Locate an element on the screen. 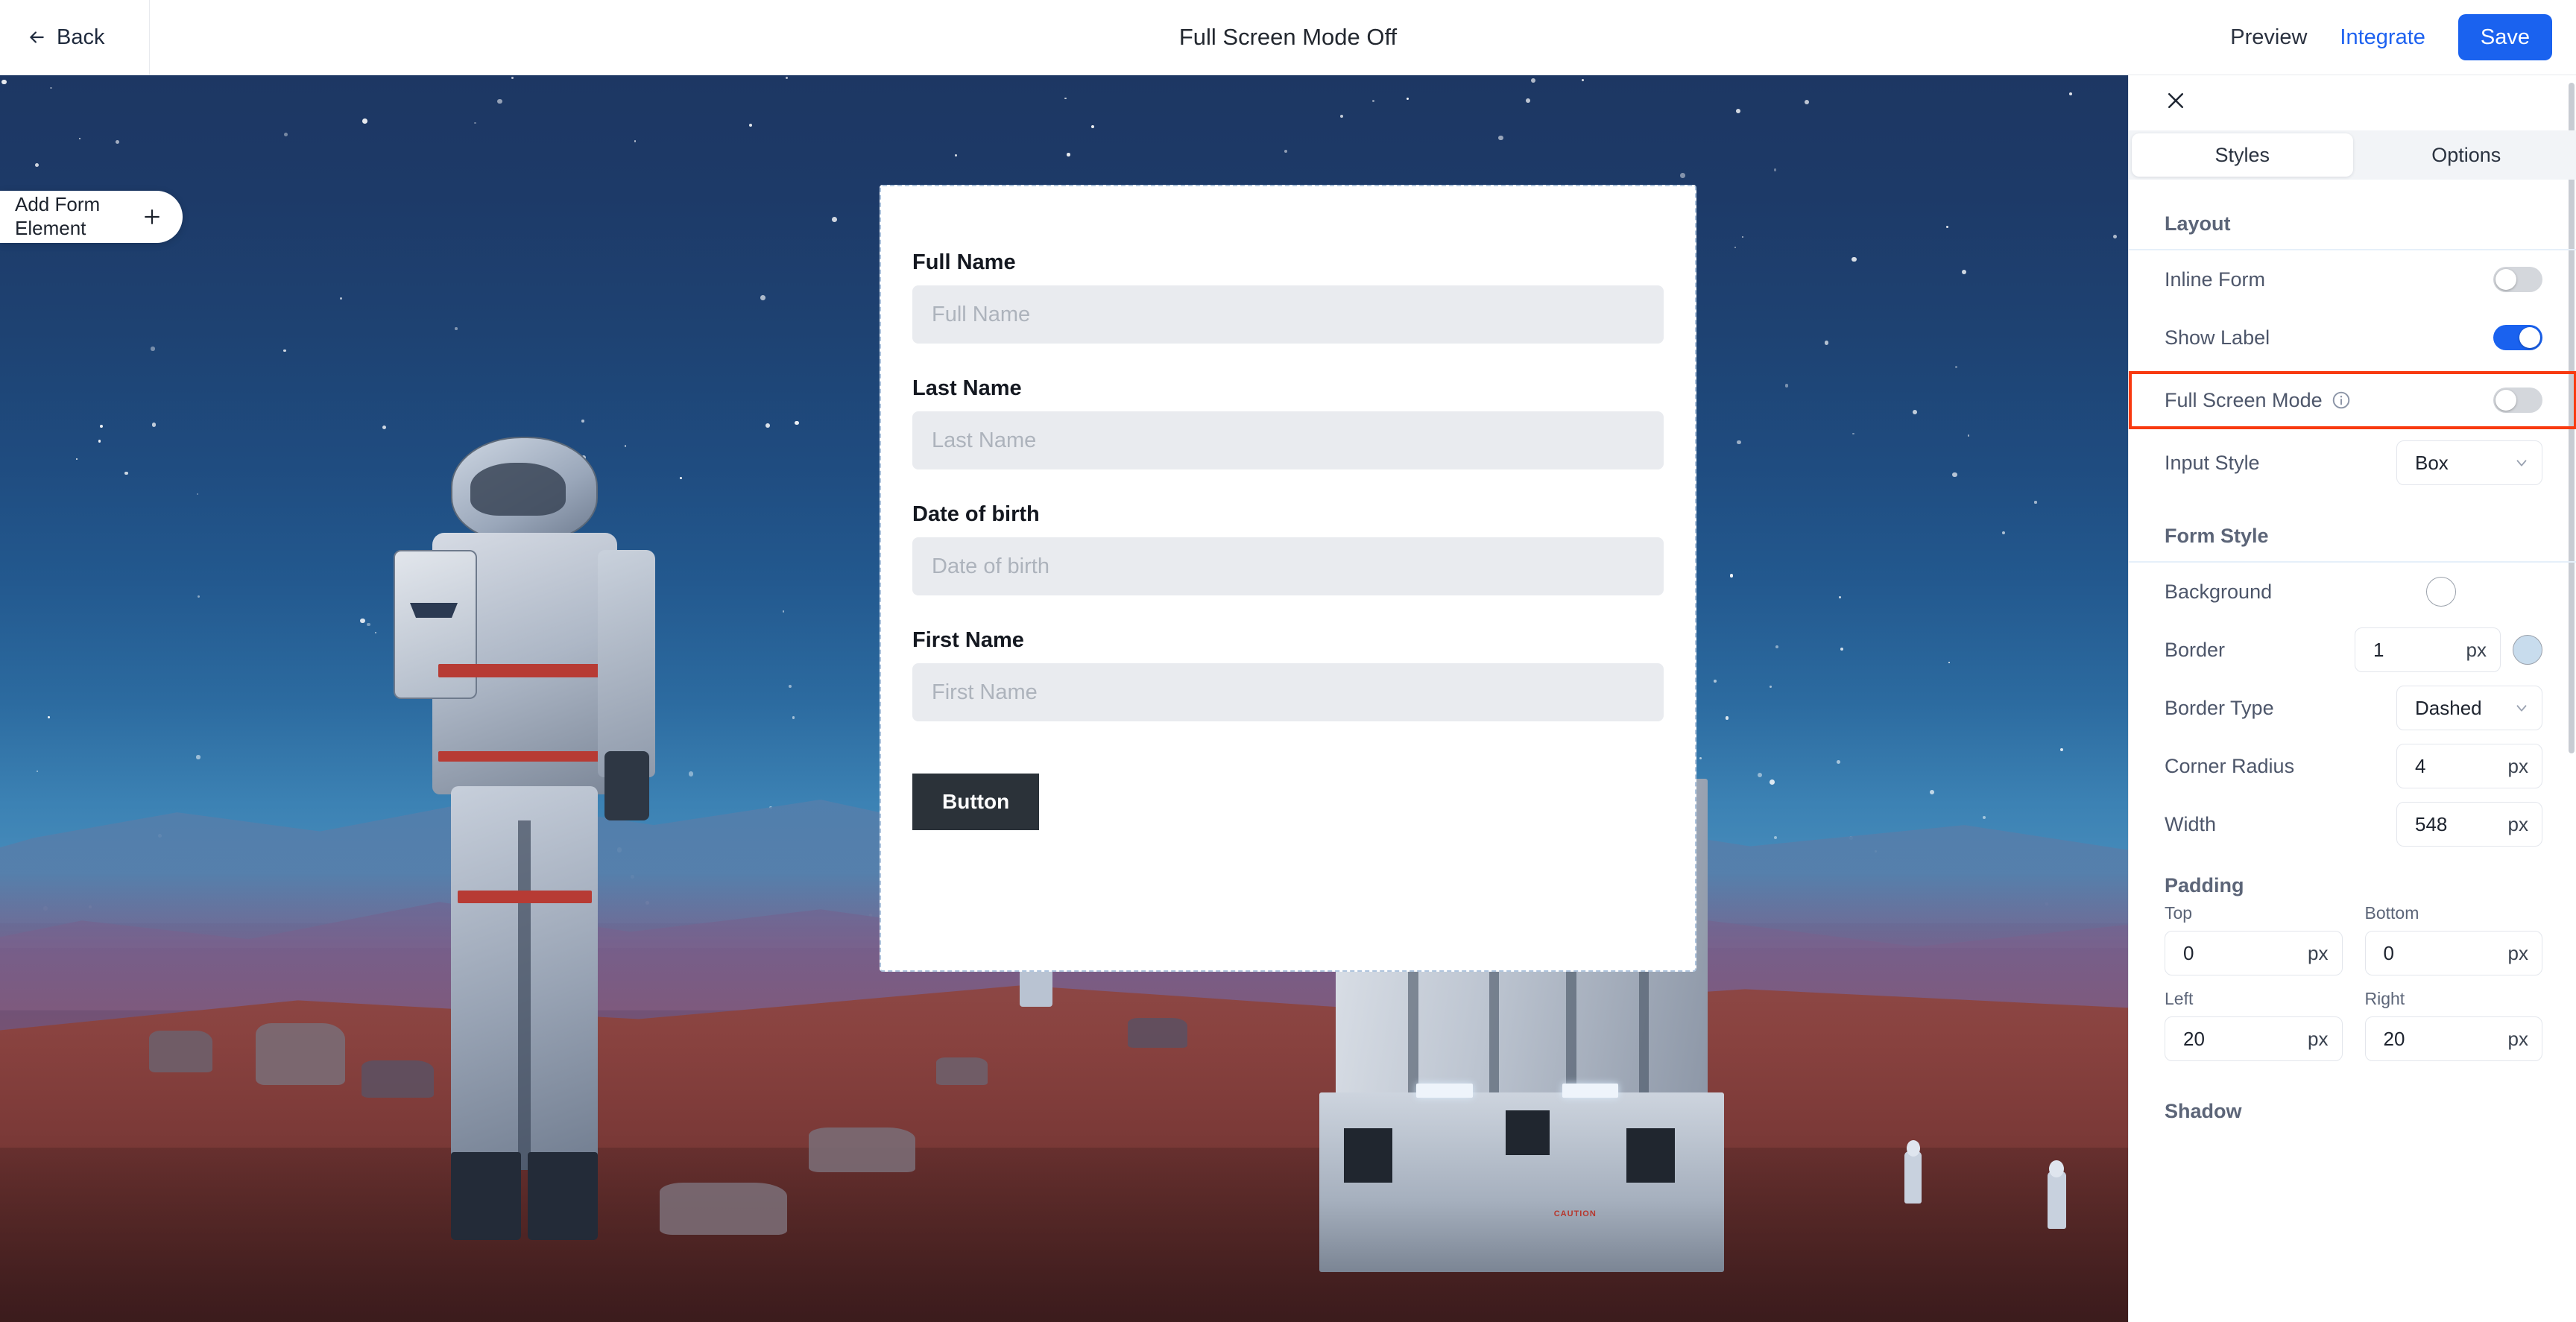 Image resolution: width=2576 pixels, height=1322 pixels. inline-form-toggle is located at coordinates (2517, 279).